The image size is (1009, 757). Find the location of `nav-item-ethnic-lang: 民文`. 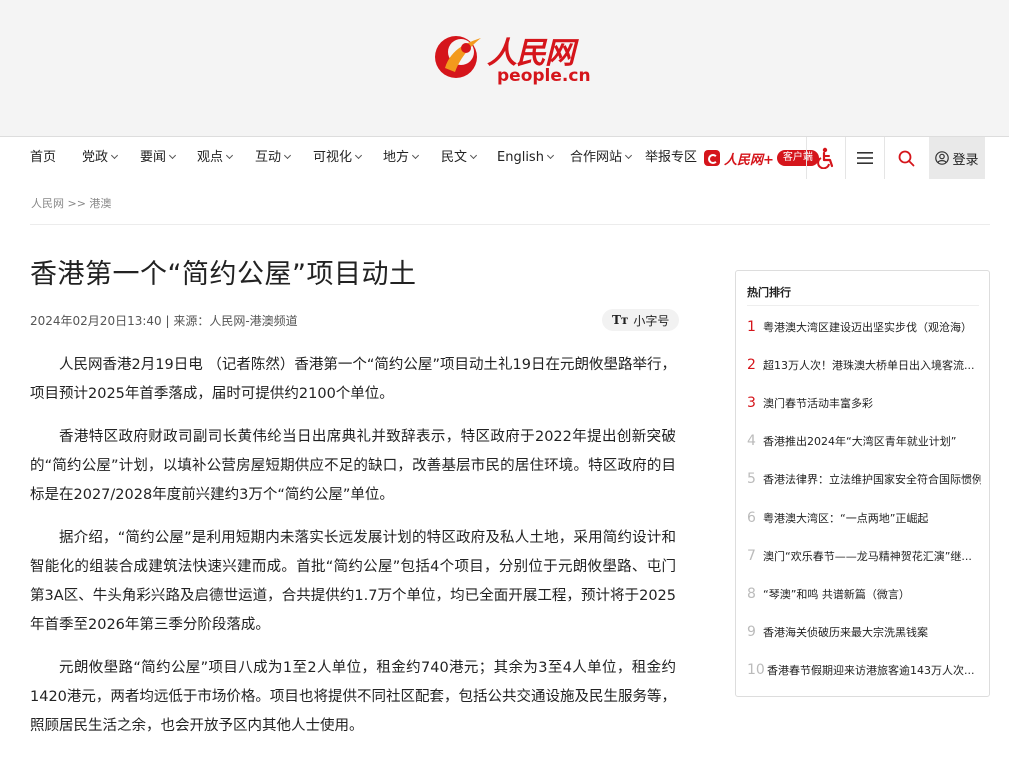

nav-item-ethnic-lang: 民文 is located at coordinates (459, 158).